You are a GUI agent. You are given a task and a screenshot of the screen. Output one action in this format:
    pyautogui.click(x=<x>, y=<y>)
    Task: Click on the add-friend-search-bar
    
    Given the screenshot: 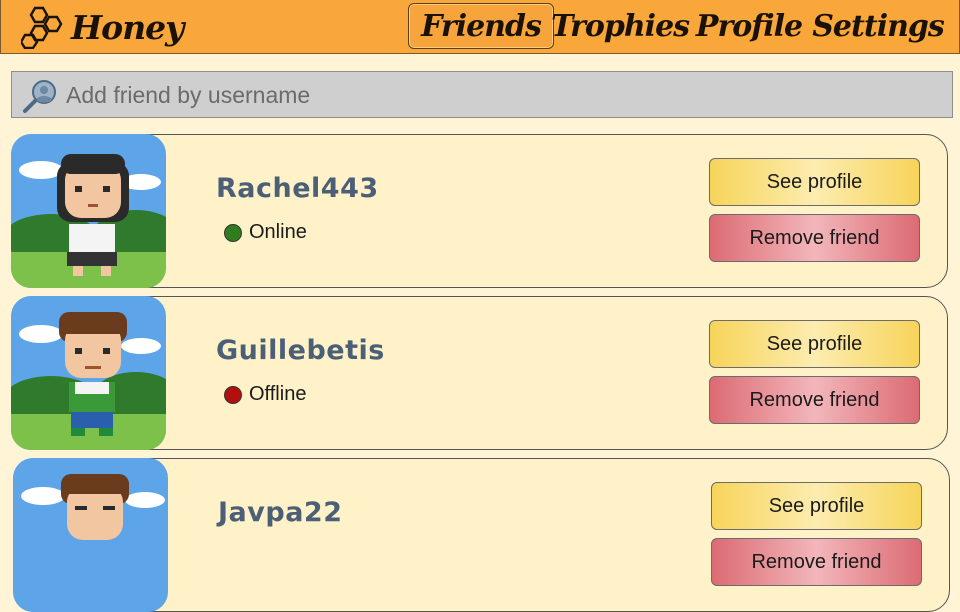 What is the action you would take?
    pyautogui.click(x=482, y=94)
    